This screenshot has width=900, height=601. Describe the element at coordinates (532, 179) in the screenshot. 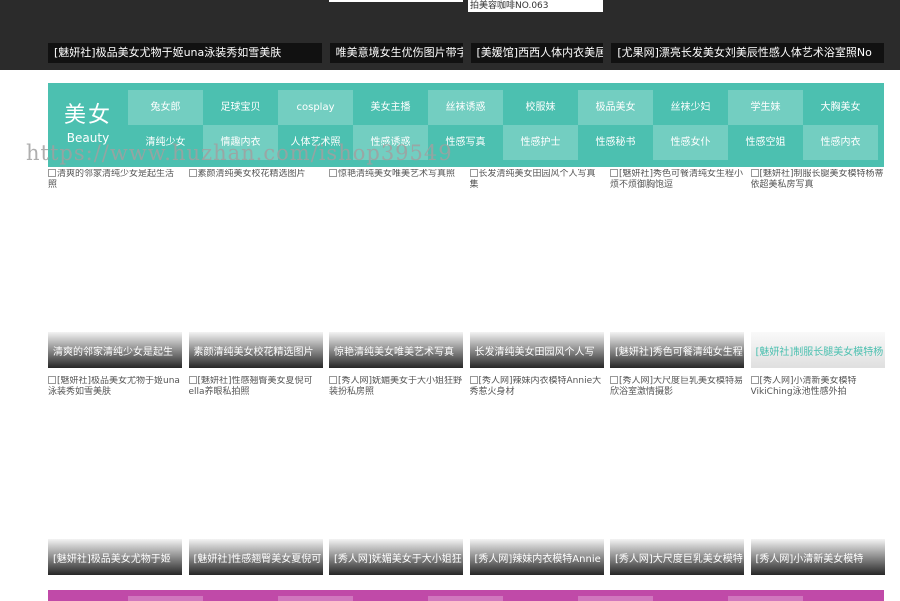

I see `image-alt-label: 长发清纯美女田园风个人写真集` at that location.